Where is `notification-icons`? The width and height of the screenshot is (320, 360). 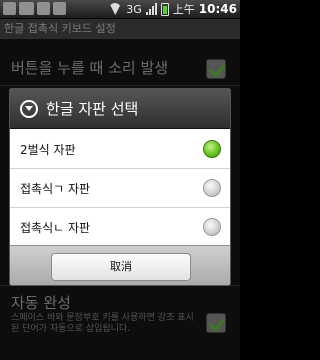
notification-icons is located at coordinates (34, 8).